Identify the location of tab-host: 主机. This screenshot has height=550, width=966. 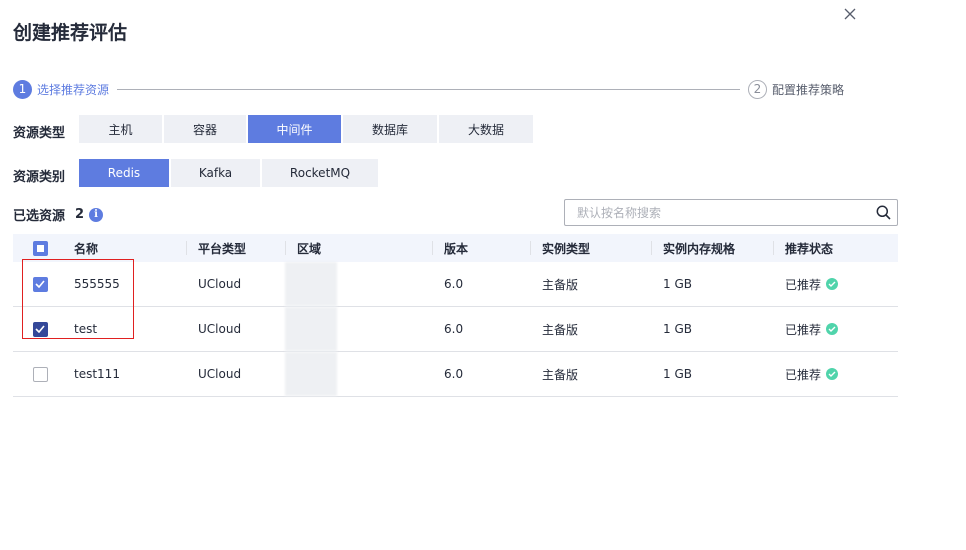
(120, 129).